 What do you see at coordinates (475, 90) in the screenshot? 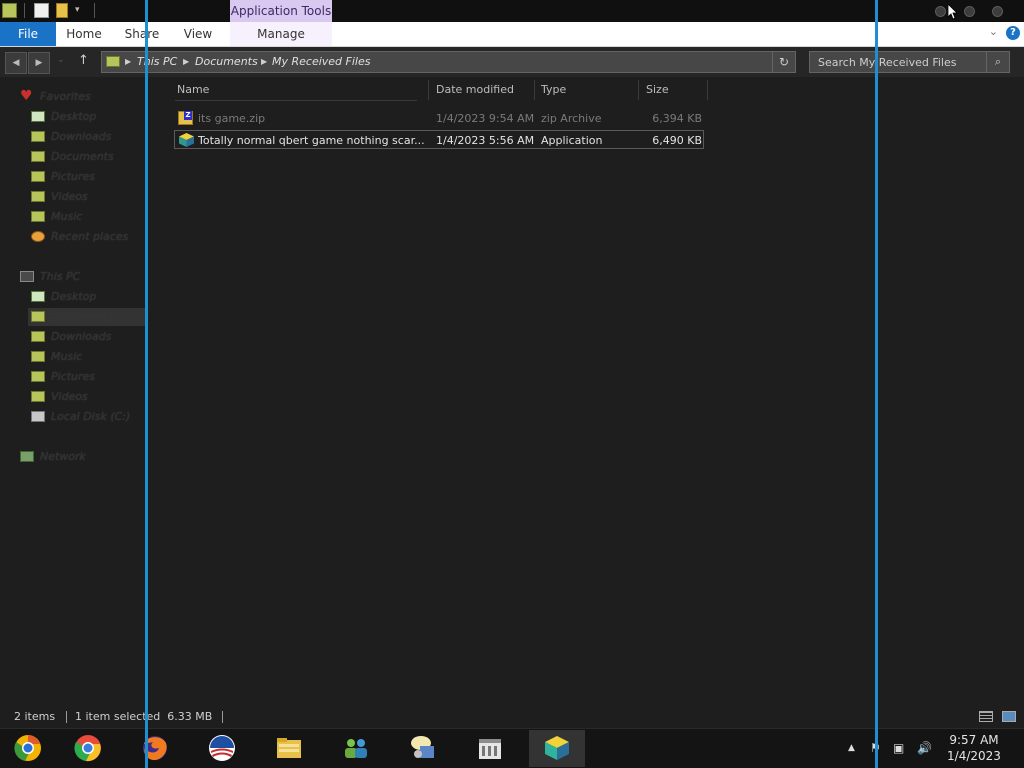
I see `column-header-date-modified: Date modified` at bounding box center [475, 90].